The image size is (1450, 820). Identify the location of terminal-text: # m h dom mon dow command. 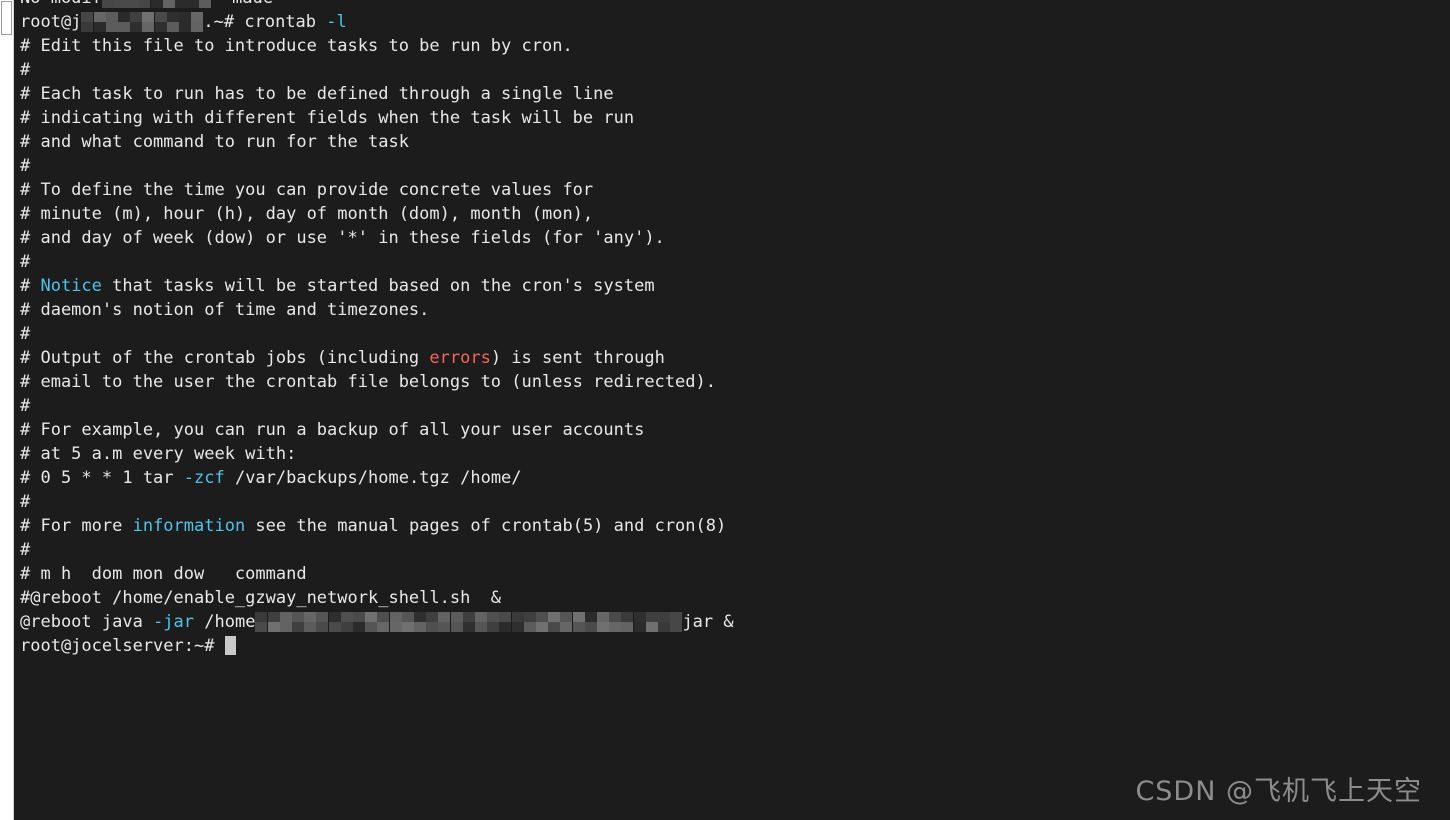
(163, 574).